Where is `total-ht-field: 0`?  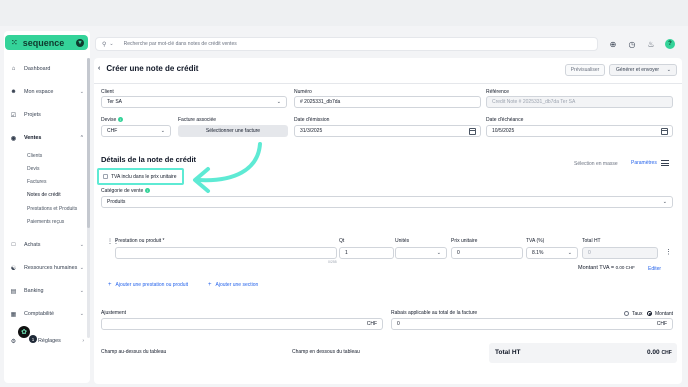
total-ht-field: 0 is located at coordinates (620, 253).